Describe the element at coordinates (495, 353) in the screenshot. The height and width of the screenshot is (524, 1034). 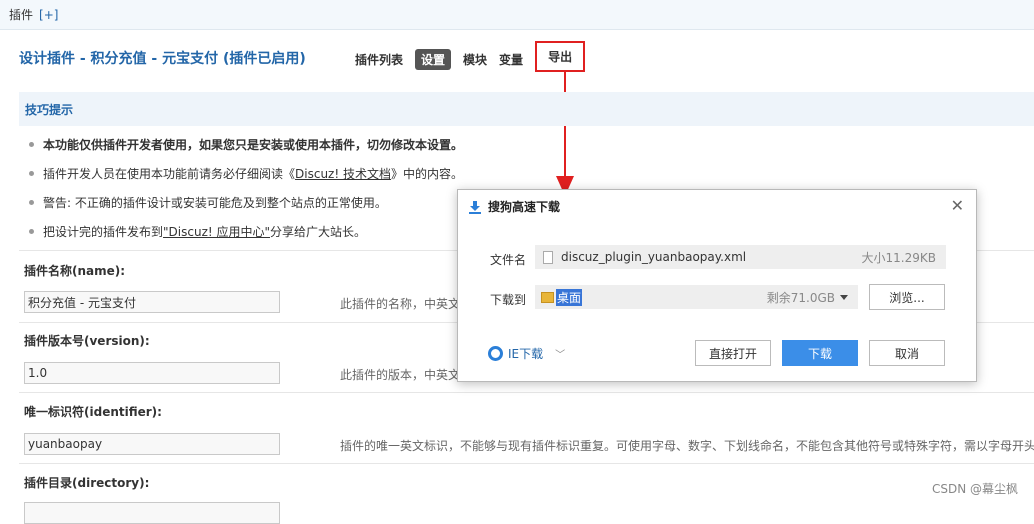
I see `ie-icon` at that location.